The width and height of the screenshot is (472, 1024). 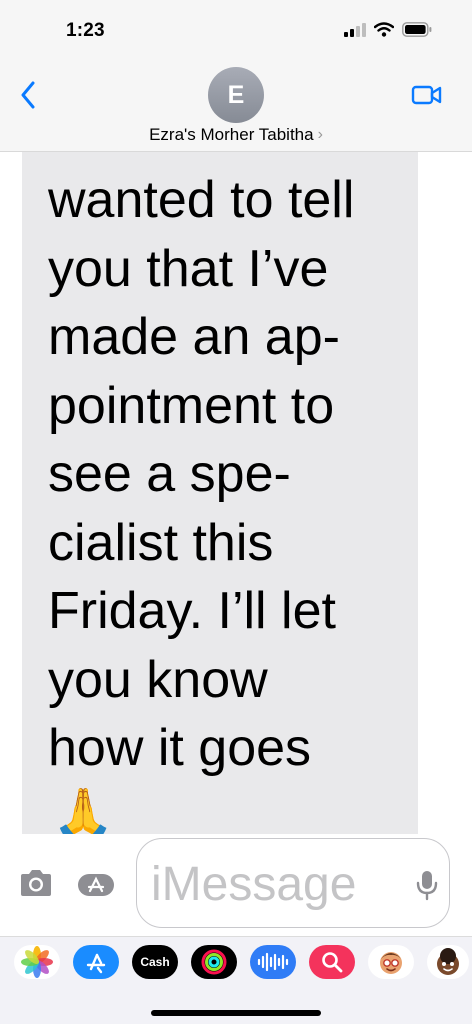 I want to click on contact-avatar: E, so click(x=236, y=95).